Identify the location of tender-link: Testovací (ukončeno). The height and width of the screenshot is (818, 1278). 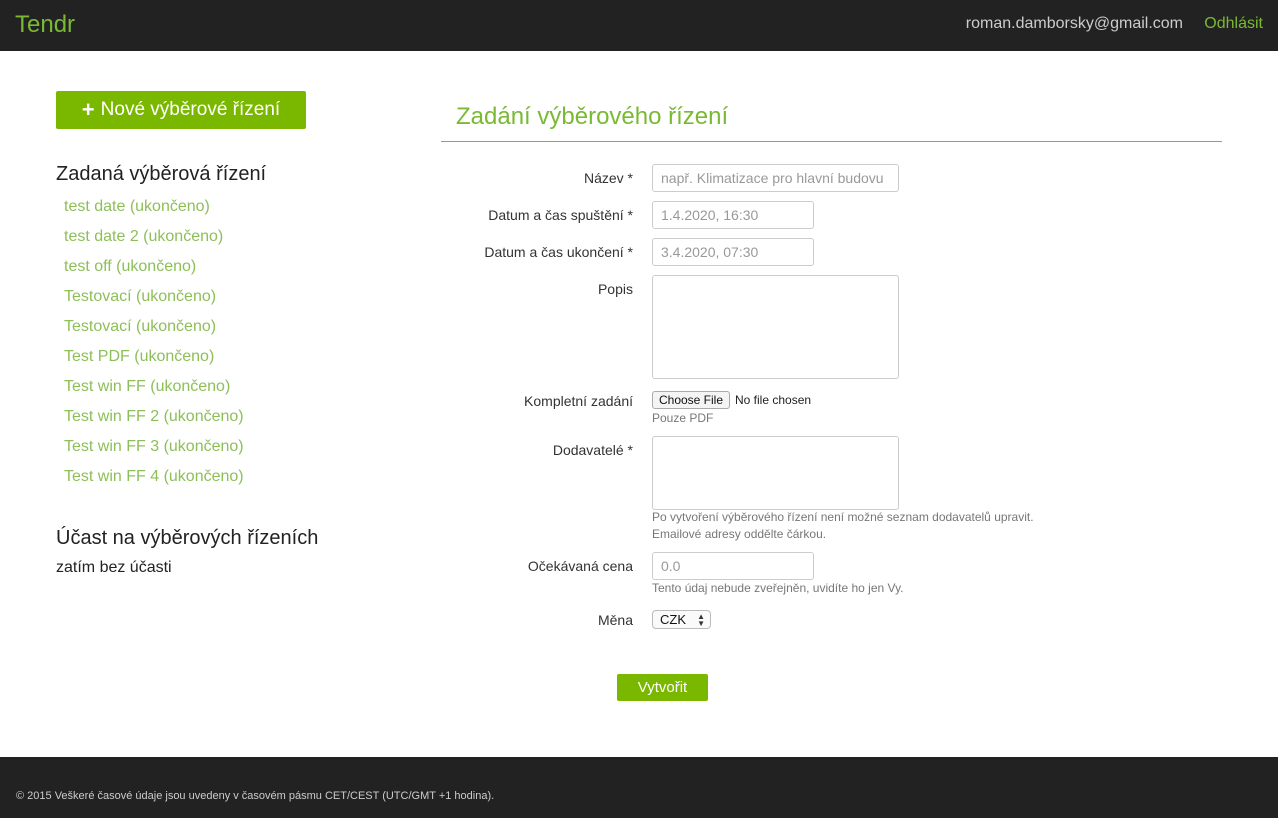
(224, 333).